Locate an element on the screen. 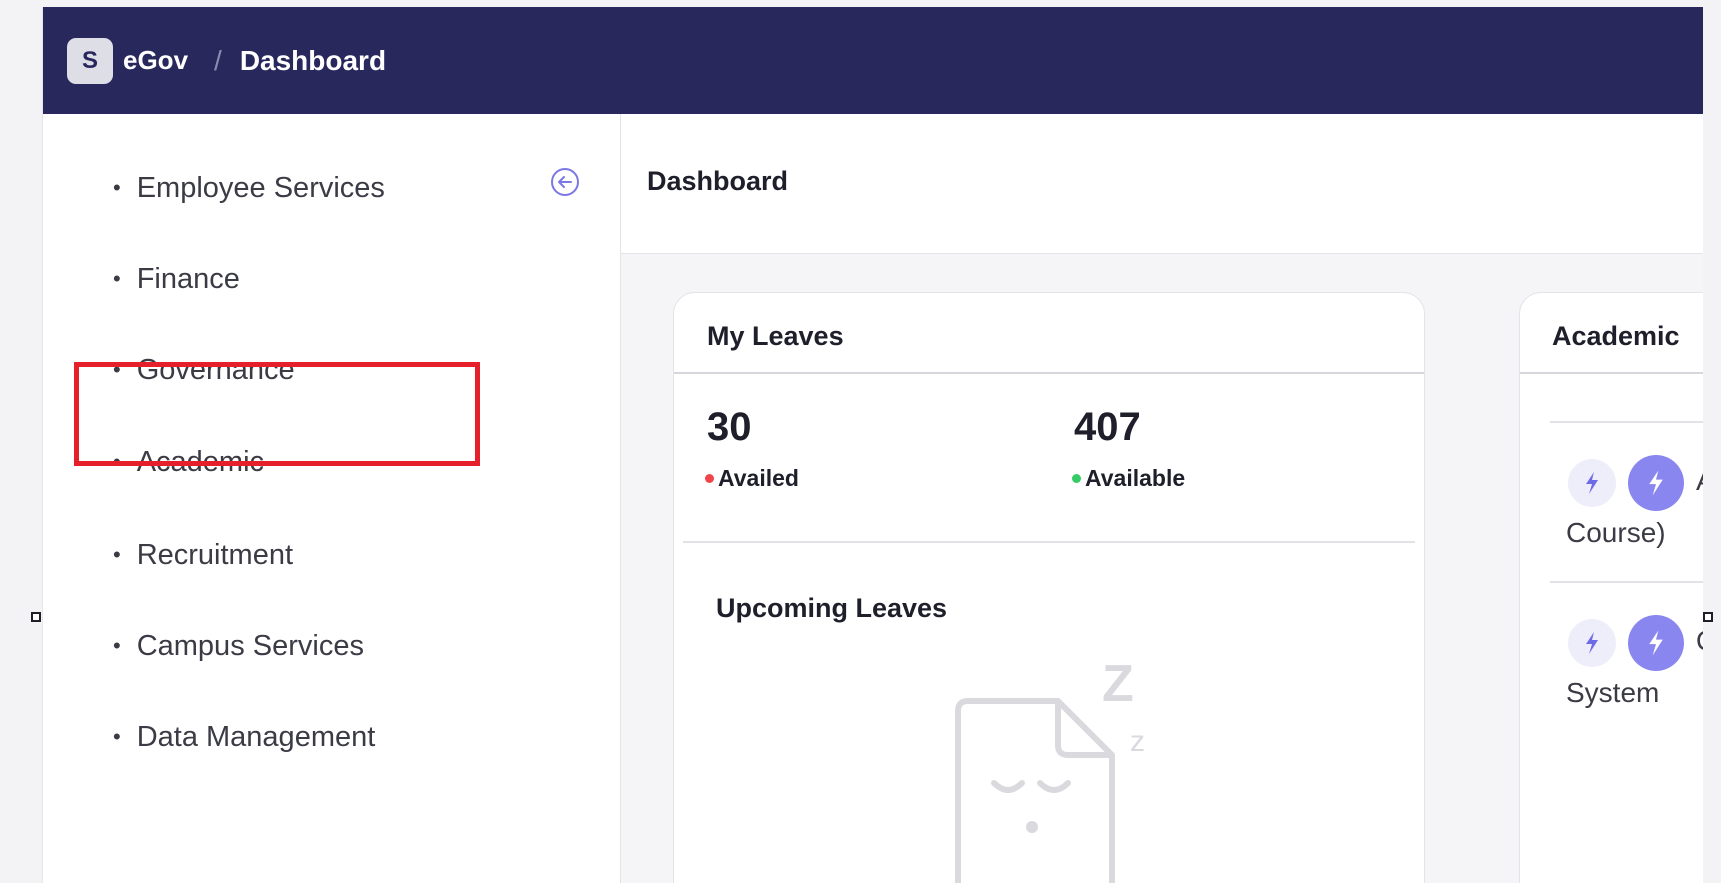 This screenshot has height=883, width=1721. availed-label: Availed is located at coordinates (752, 478).